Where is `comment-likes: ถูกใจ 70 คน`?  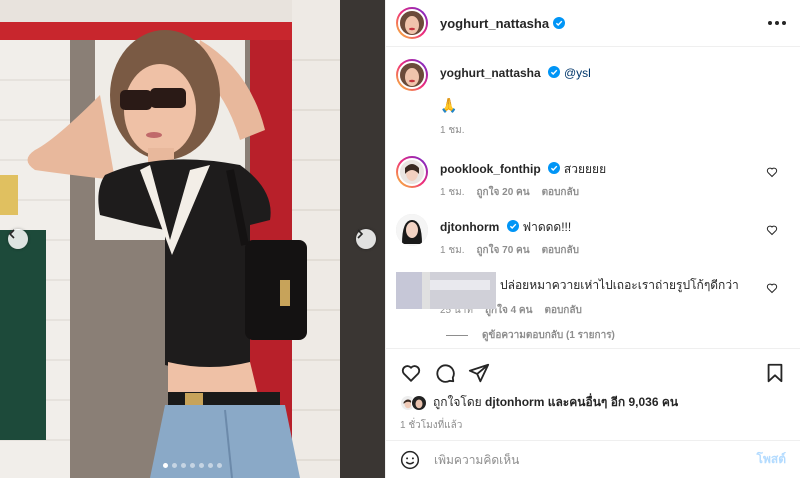
comment-likes: ถูกใจ 70 คน is located at coordinates (503, 251).